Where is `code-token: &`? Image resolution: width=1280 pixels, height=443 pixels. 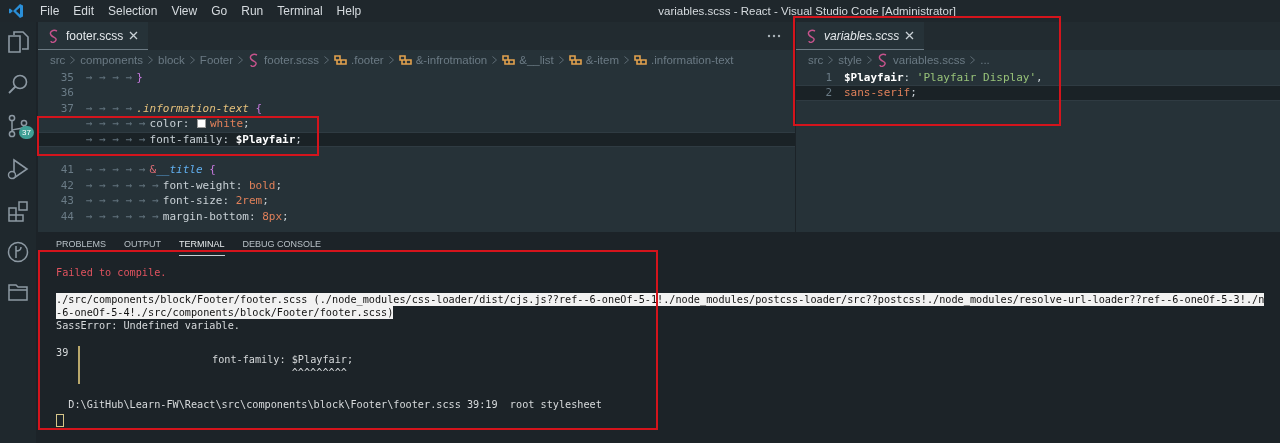 code-token: & is located at coordinates (153, 170).